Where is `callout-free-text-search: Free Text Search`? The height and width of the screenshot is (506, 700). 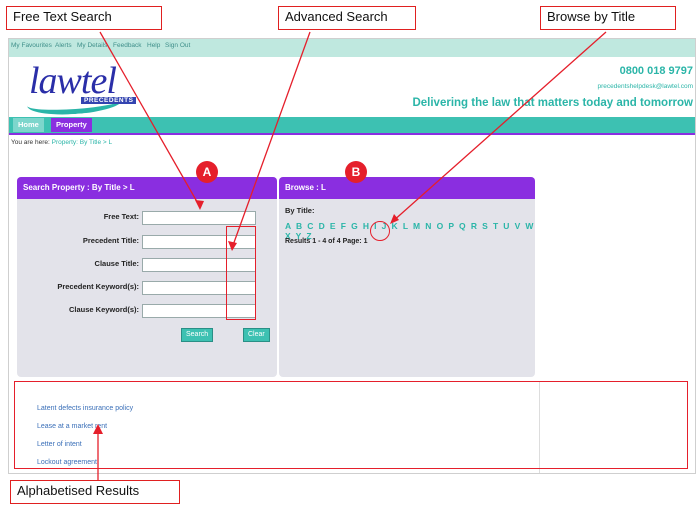 callout-free-text-search: Free Text Search is located at coordinates (84, 18).